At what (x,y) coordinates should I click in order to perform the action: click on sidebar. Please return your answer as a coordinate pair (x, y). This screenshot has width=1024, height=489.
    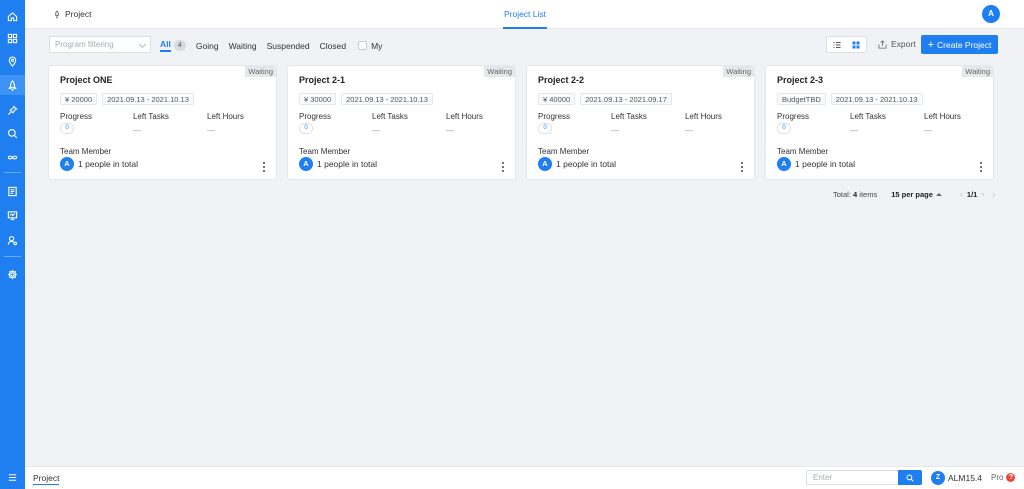
    Looking at the image, I should click on (12, 244).